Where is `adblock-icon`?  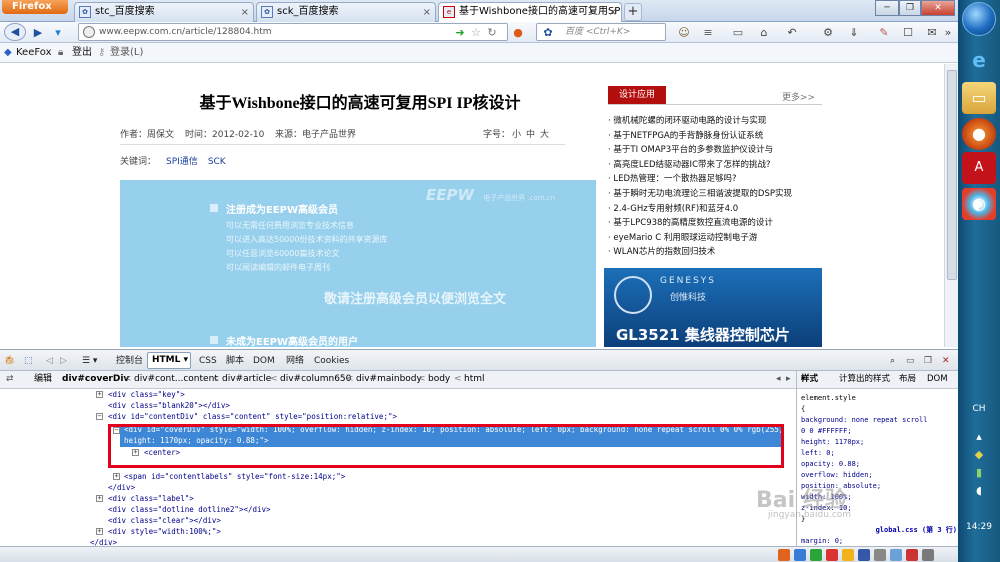 adblock-icon is located at coordinates (832, 555).